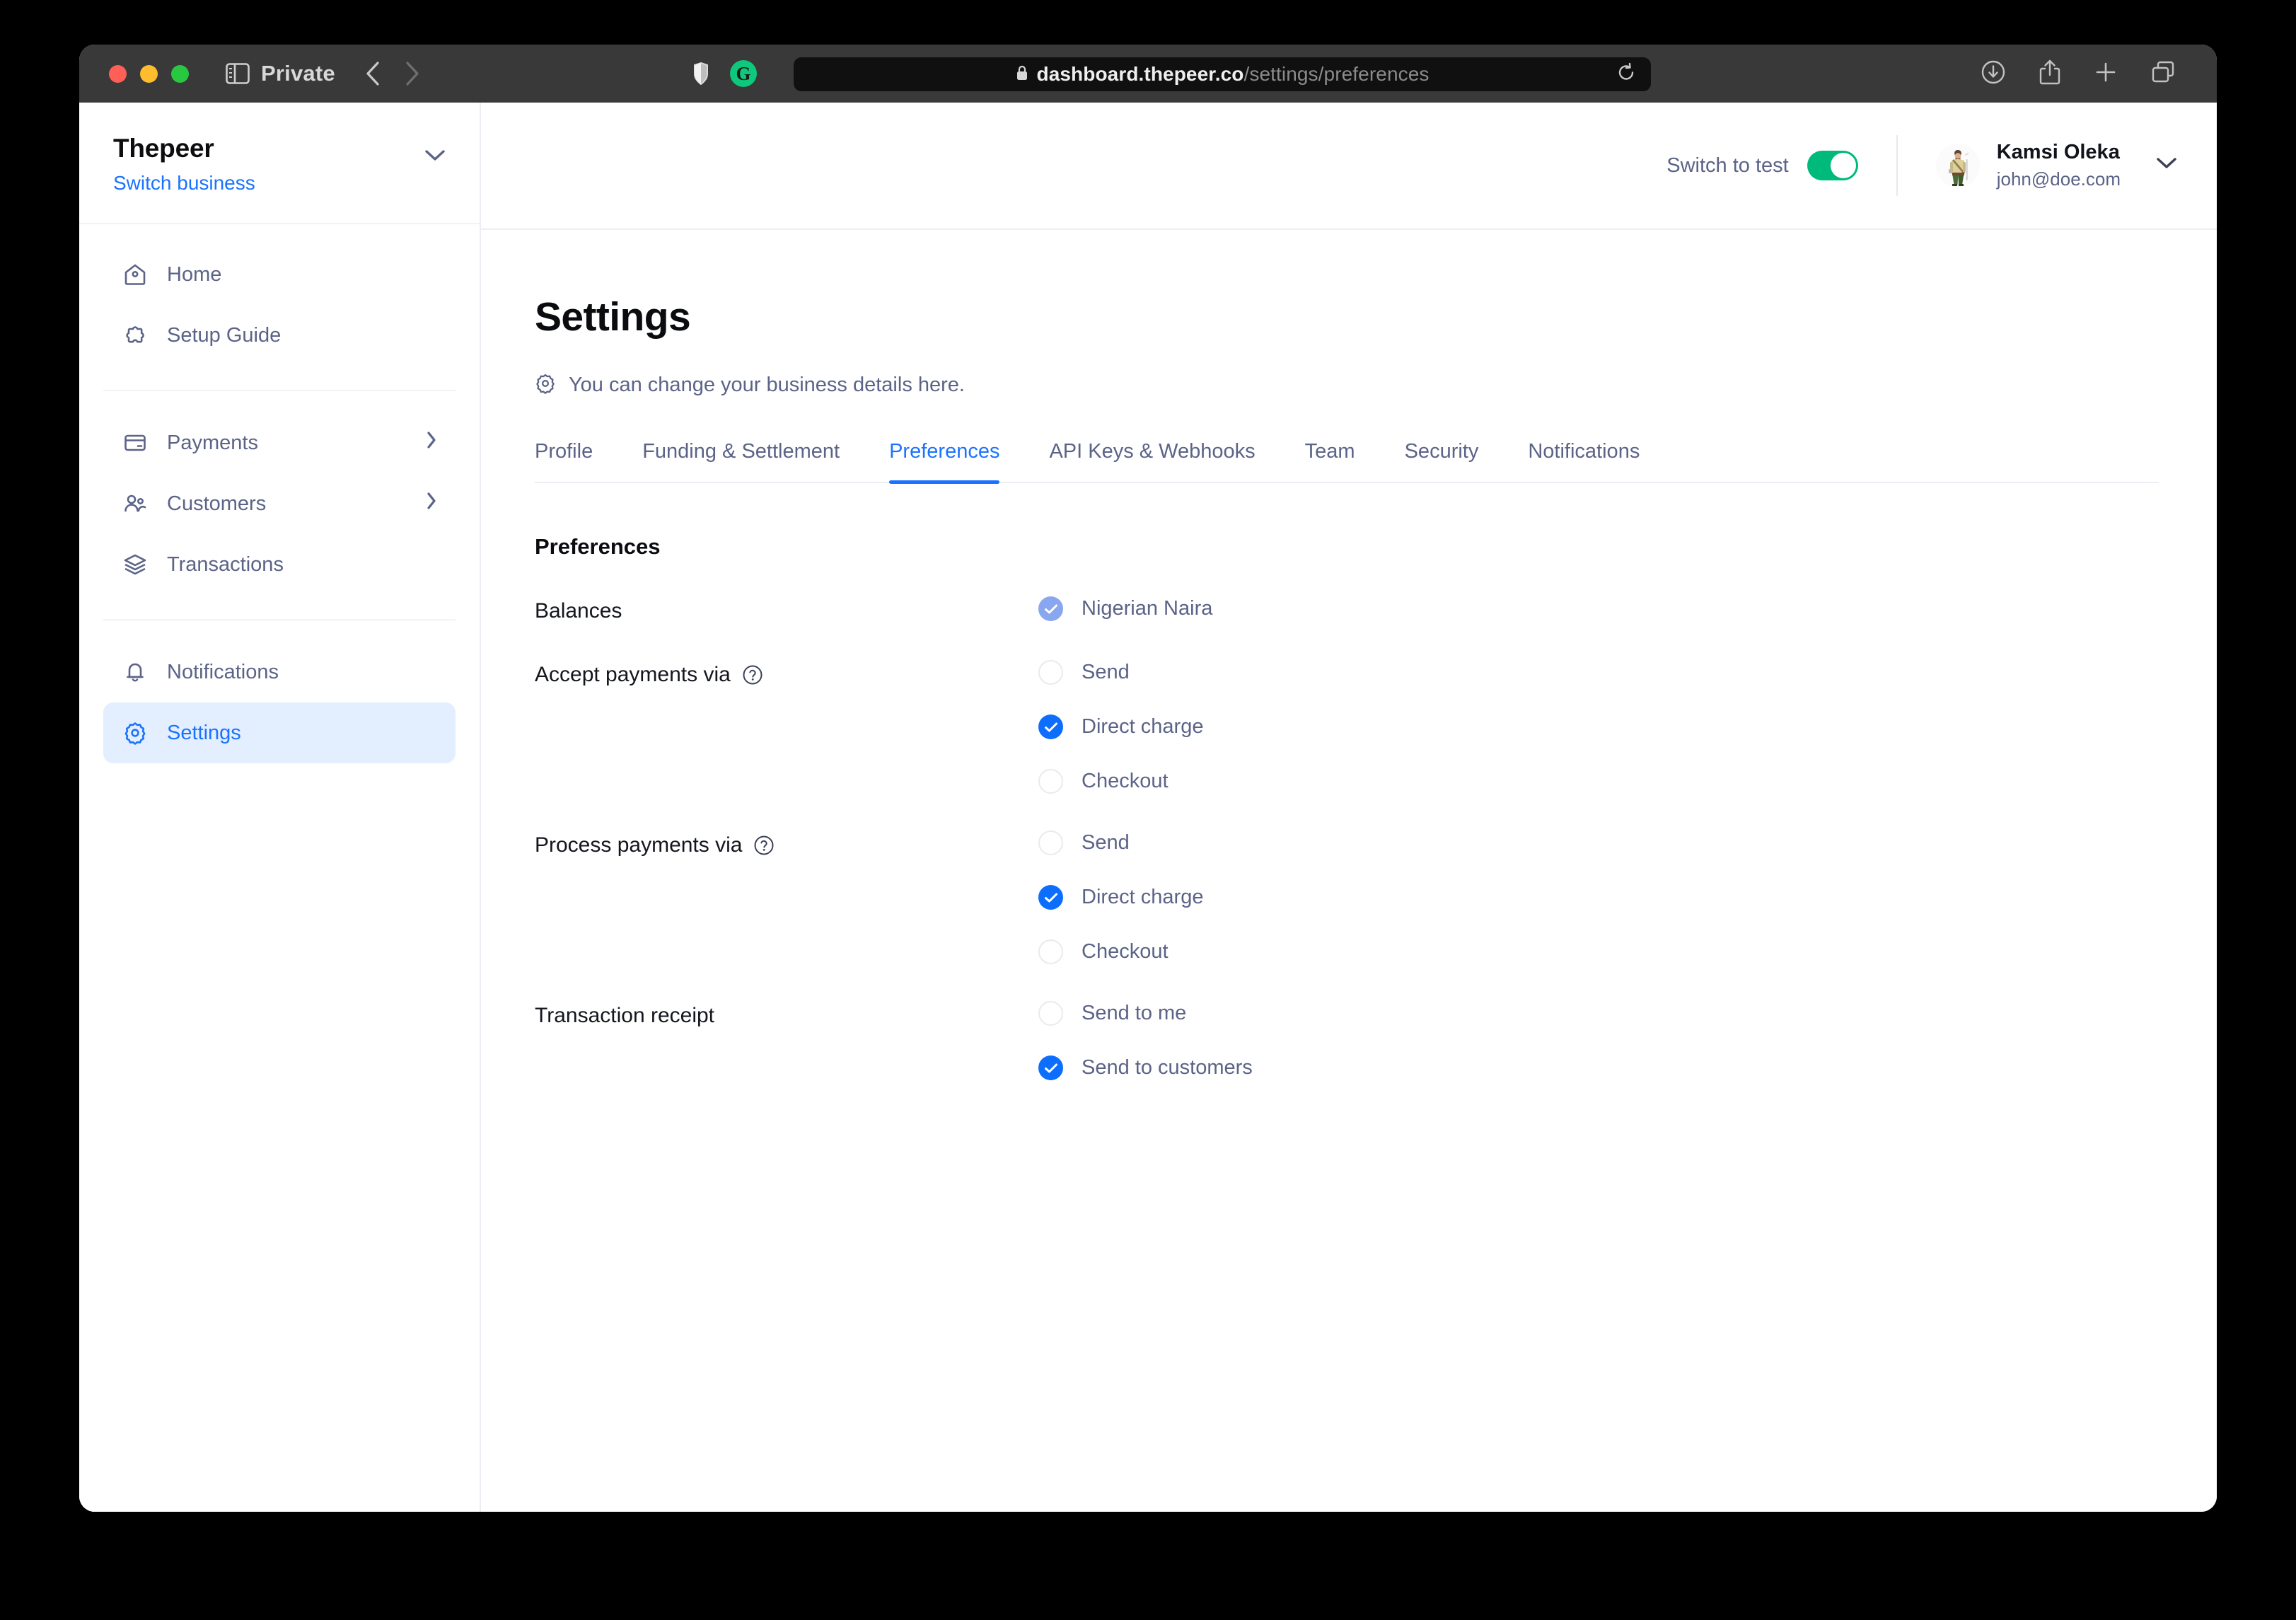 The height and width of the screenshot is (1620, 2296). I want to click on test-mode-toggle, so click(1832, 165).